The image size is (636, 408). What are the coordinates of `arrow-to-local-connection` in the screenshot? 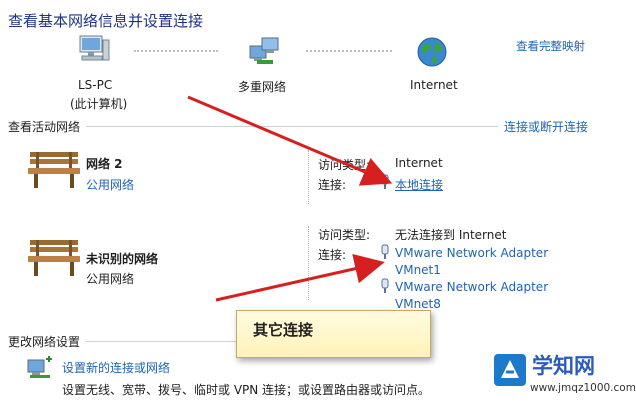 It's located at (290, 140).